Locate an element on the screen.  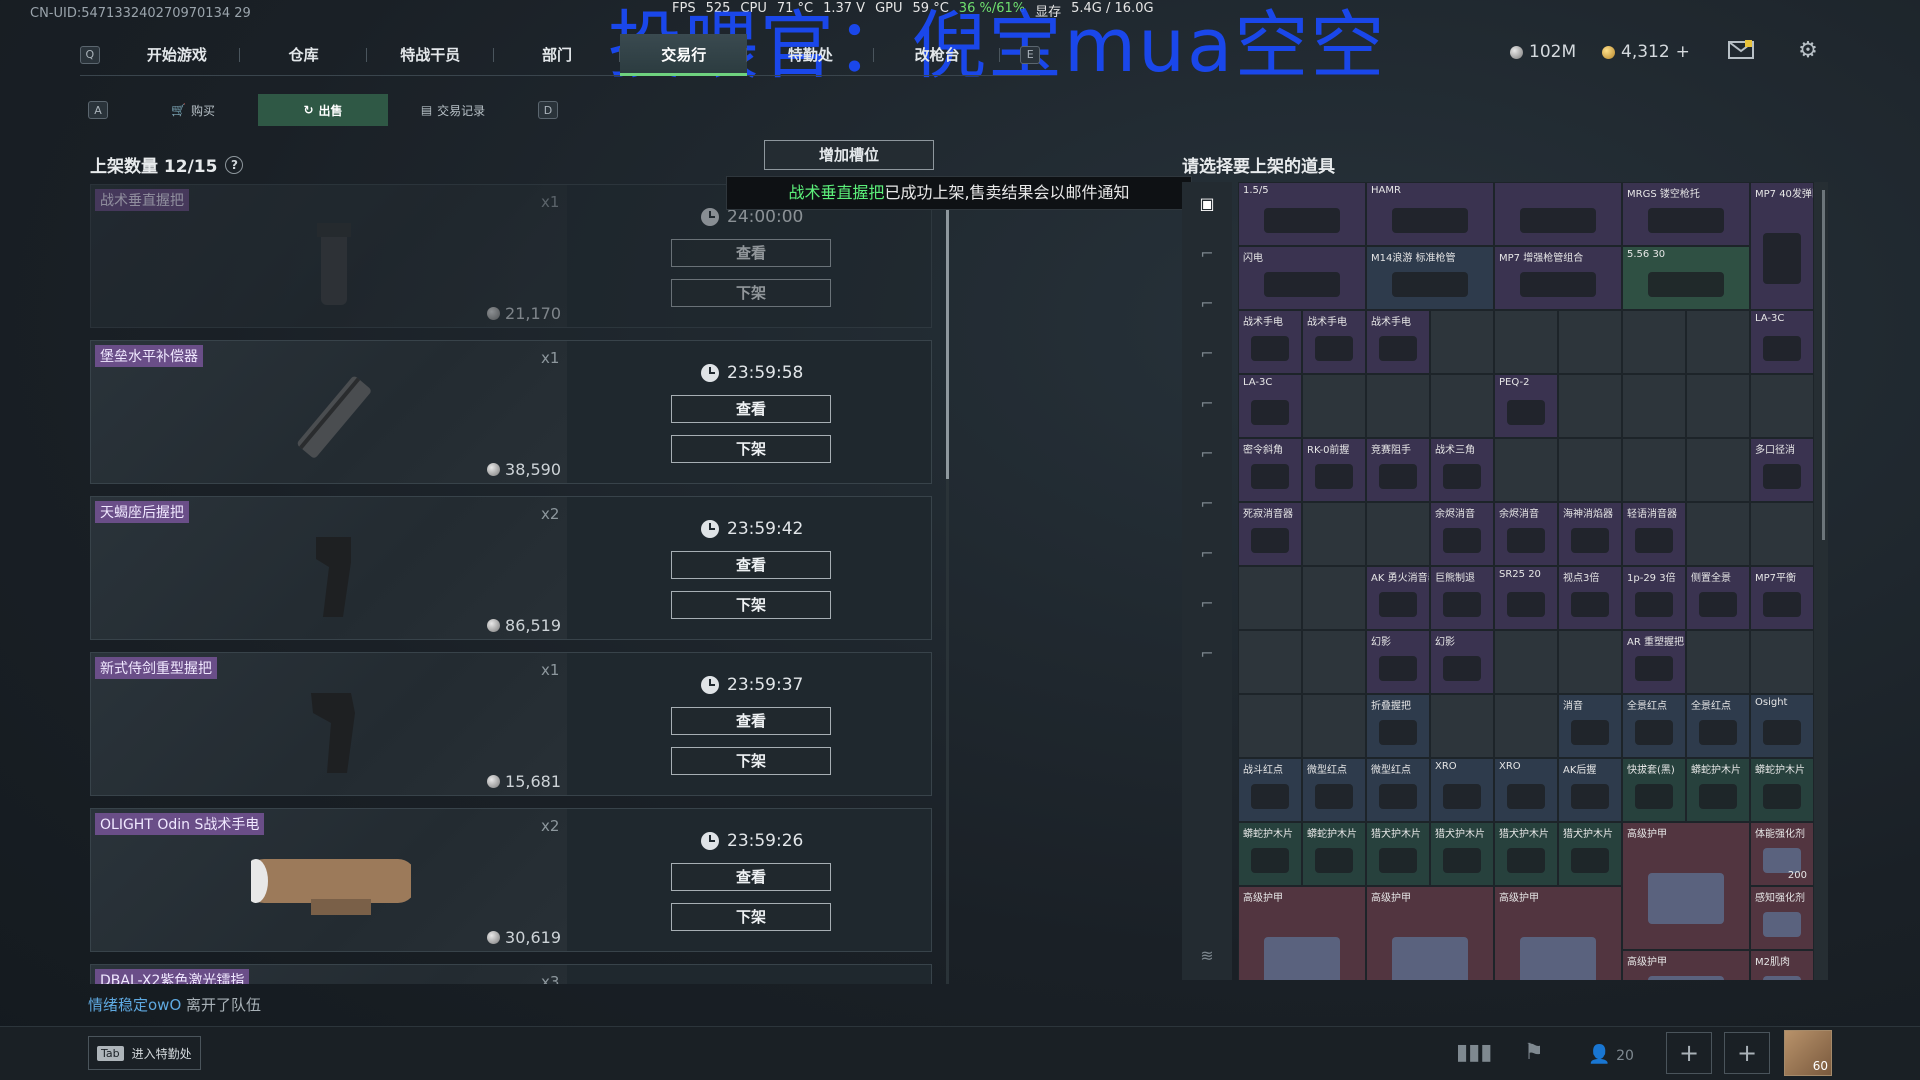
nav-left-key: Q is located at coordinates (90, 54).